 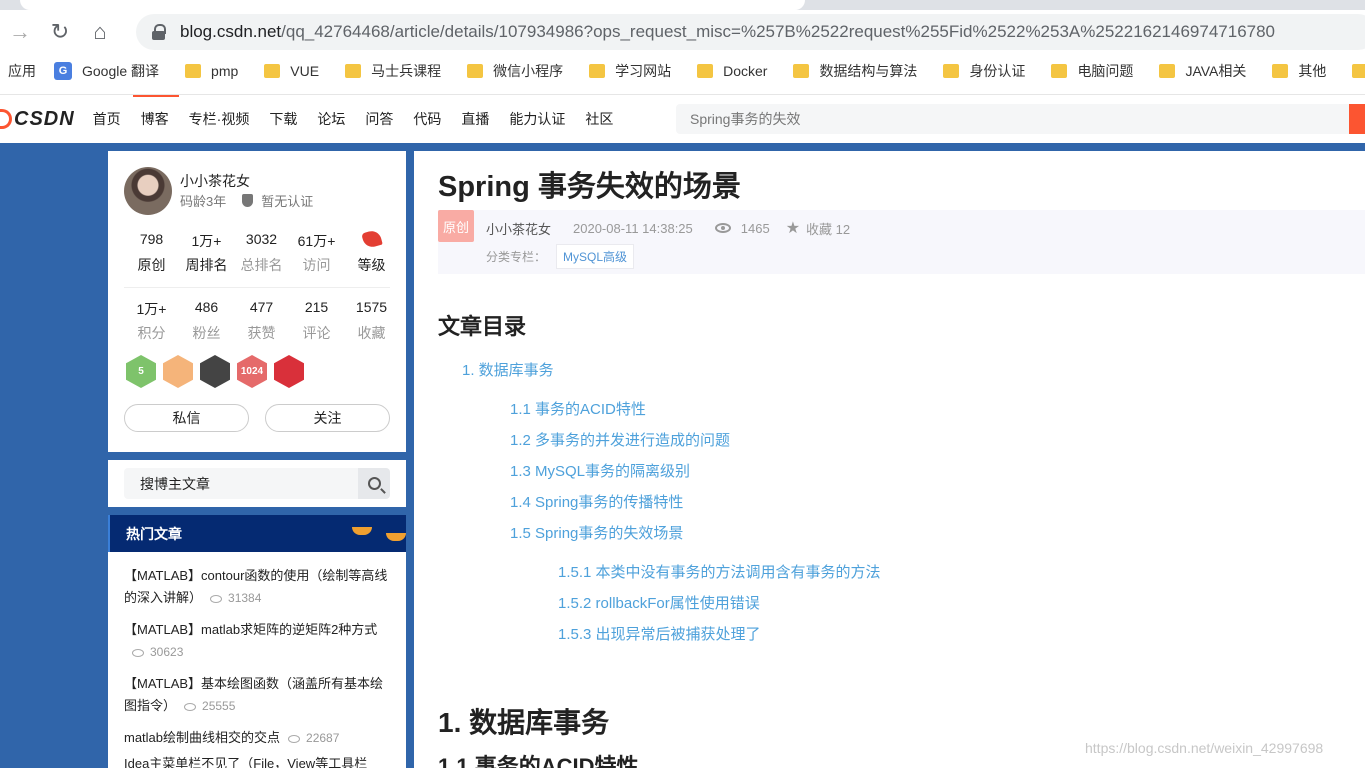 What do you see at coordinates (63, 71) in the screenshot?
I see `google-translate-icon: G` at bounding box center [63, 71].